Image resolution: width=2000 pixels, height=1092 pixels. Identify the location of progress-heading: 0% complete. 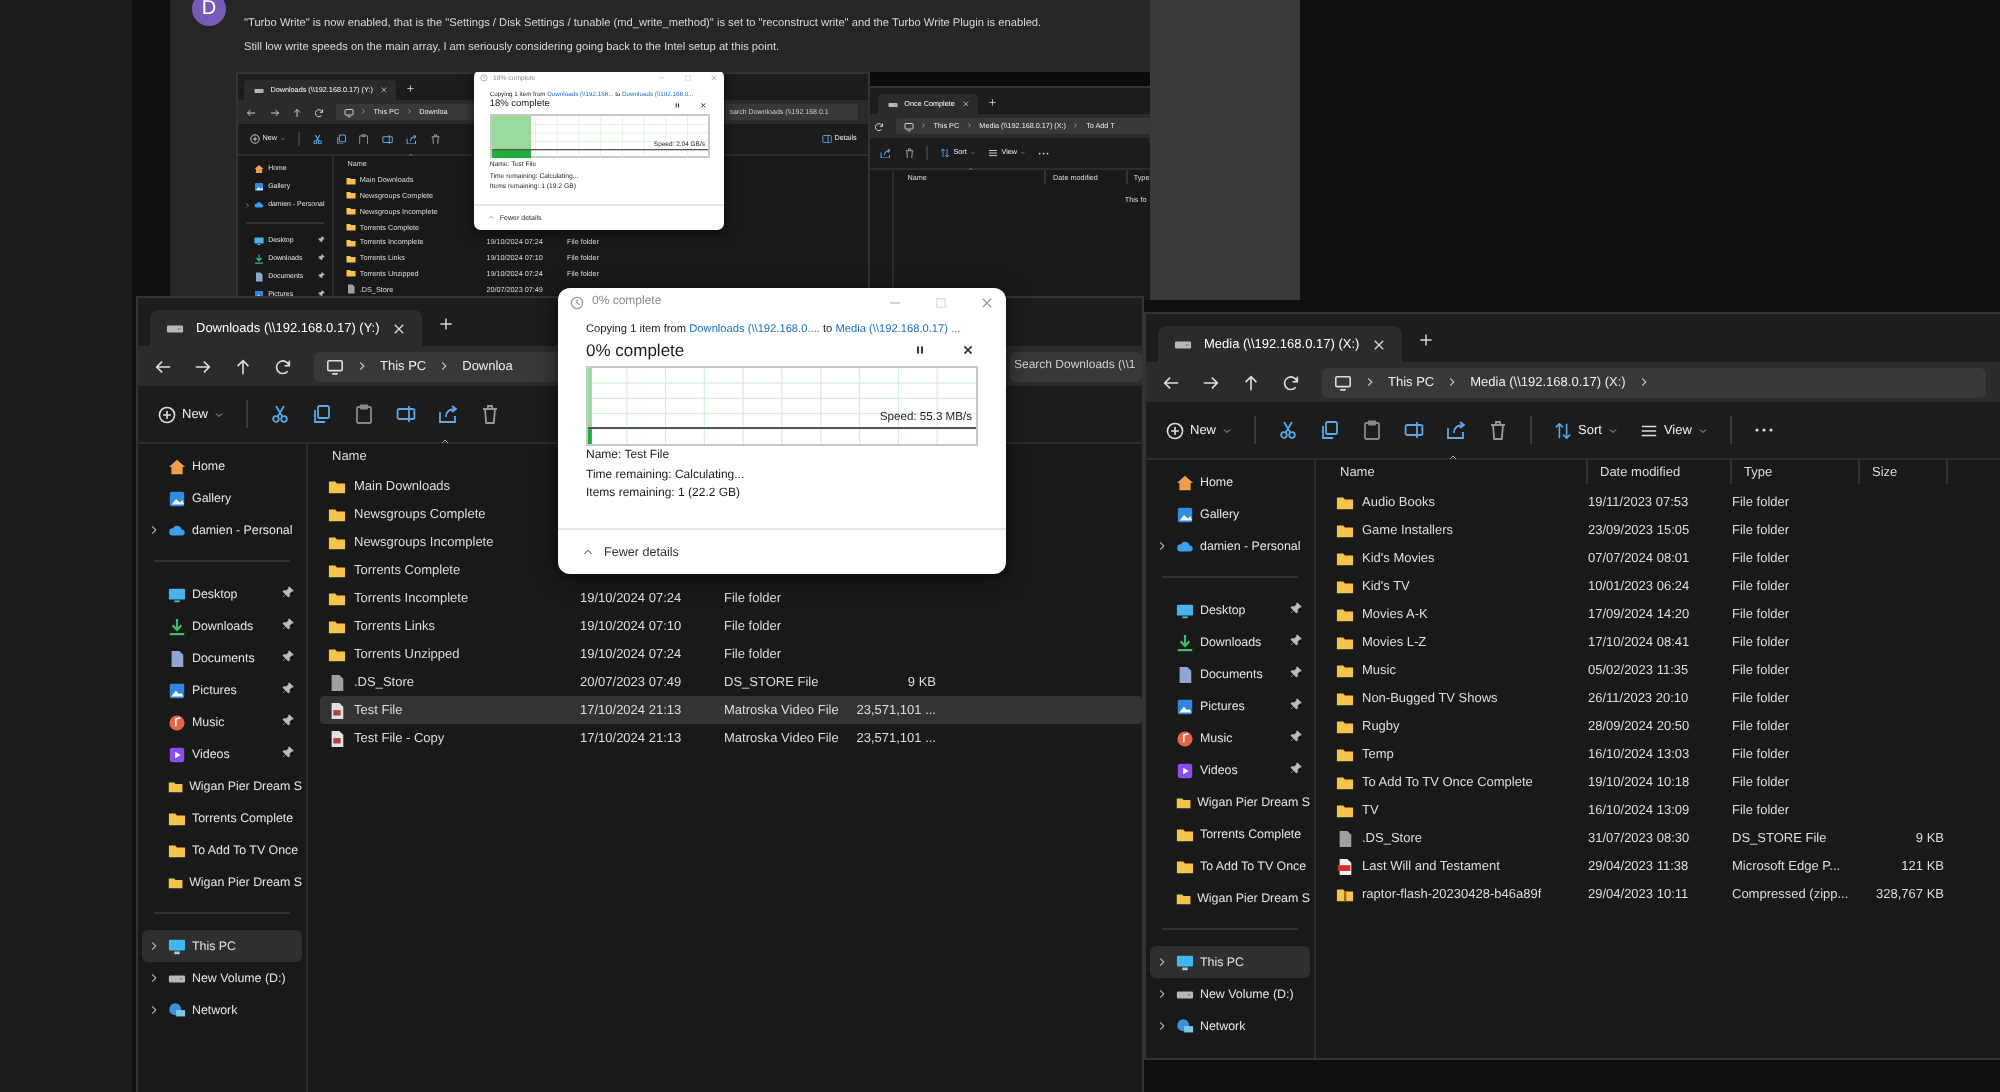
(635, 350).